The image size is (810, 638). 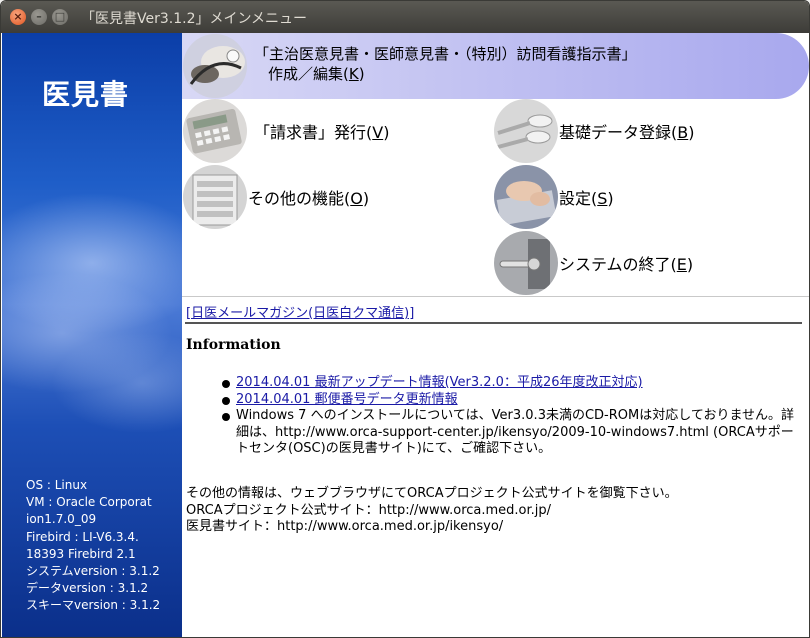 I want to click on mnemonic-key: V, so click(x=378, y=132).